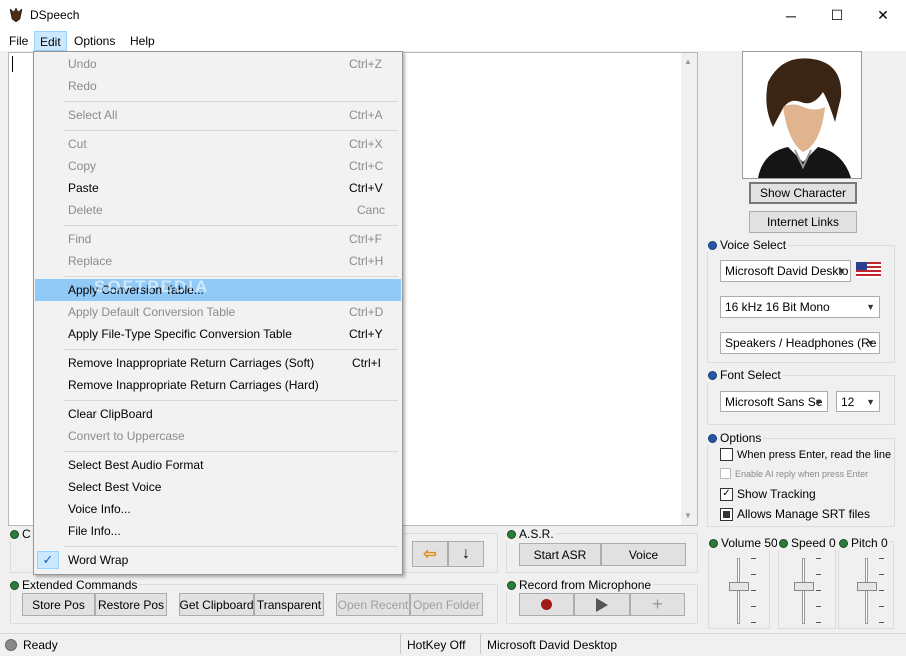 The height and width of the screenshot is (656, 906). Describe the element at coordinates (218, 86) in the screenshot. I see `menu-redo: Redo` at that location.